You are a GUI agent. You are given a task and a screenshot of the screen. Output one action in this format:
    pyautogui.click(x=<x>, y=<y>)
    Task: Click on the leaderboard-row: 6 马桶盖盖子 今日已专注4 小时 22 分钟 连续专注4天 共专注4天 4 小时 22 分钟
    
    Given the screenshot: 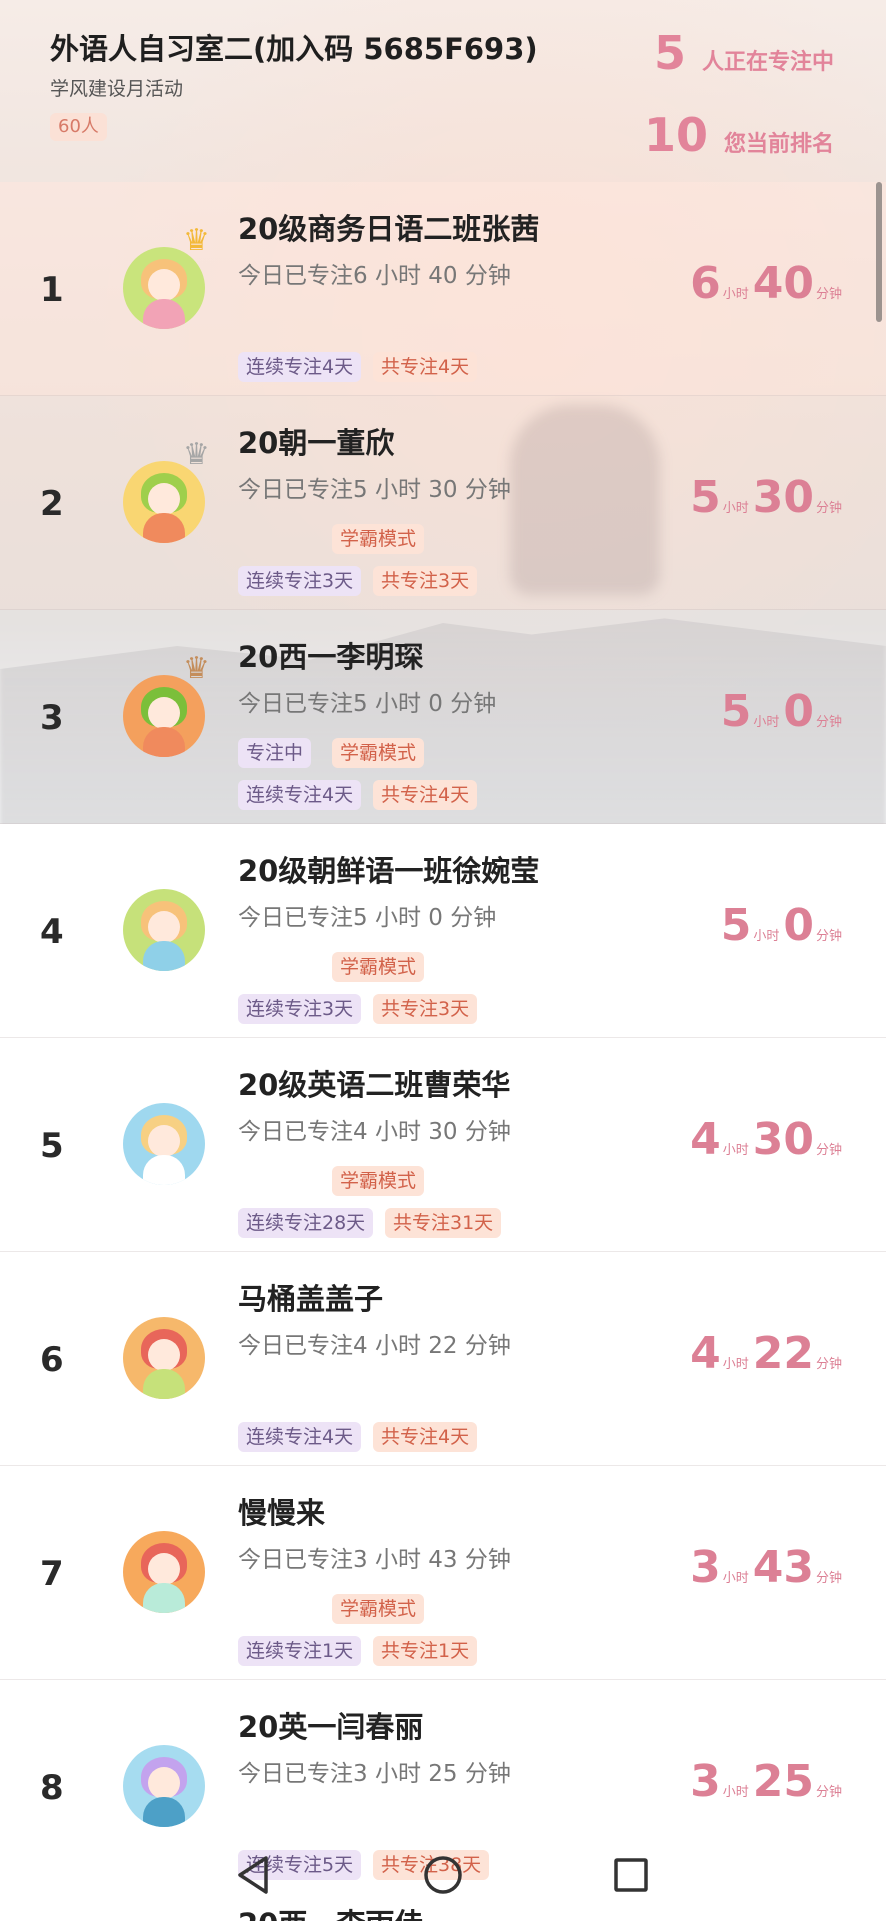 What is the action you would take?
    pyautogui.click(x=443, y=1359)
    